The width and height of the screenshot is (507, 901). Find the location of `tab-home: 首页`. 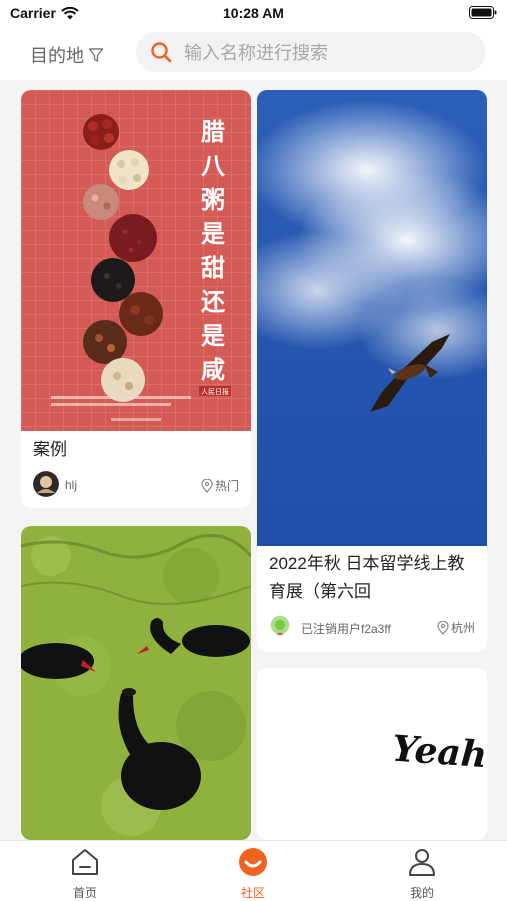

tab-home: 首页 is located at coordinates (85, 871).